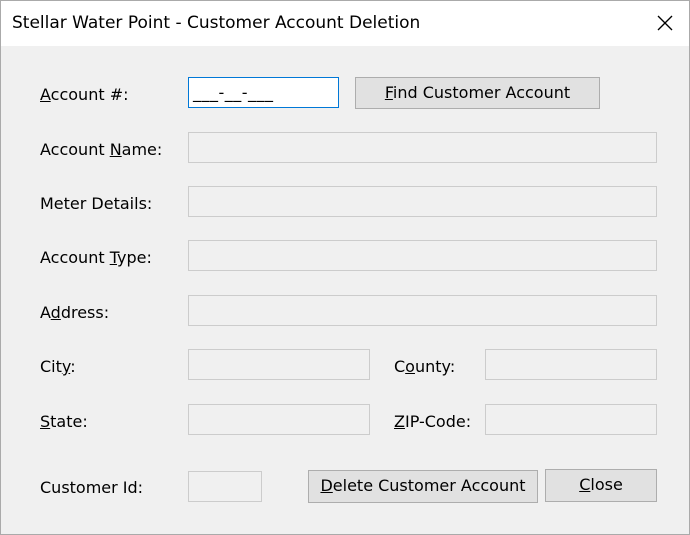  Describe the element at coordinates (96, 203) in the screenshot. I see `meter-details-label: Meter Details:` at that location.